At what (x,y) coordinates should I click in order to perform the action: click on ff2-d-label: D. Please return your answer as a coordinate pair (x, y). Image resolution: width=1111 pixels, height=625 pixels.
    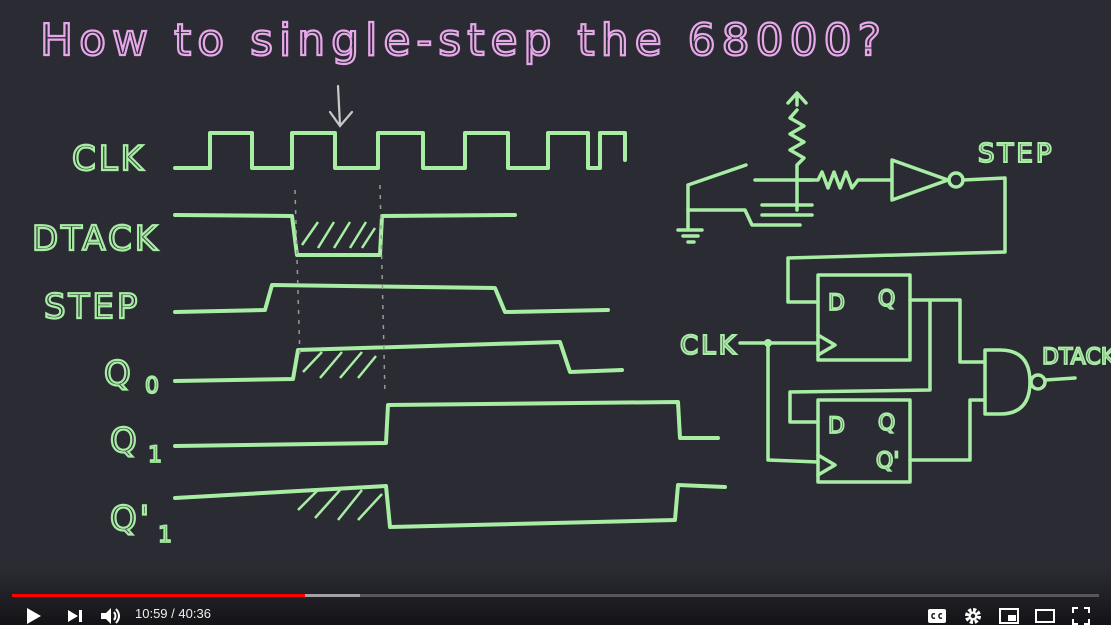
    Looking at the image, I should click on (836, 426).